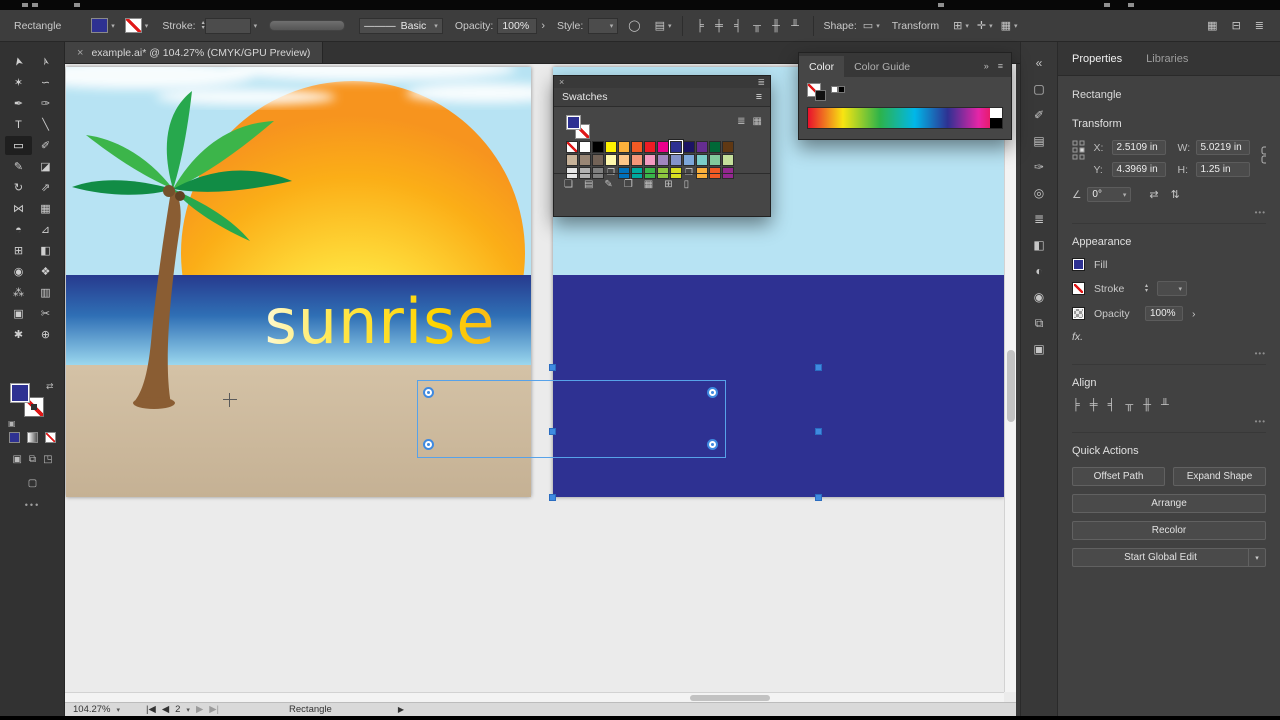  Describe the element at coordinates (401, 25) in the screenshot. I see `brush-definition-dropdown: ——— Basic ▾` at that location.